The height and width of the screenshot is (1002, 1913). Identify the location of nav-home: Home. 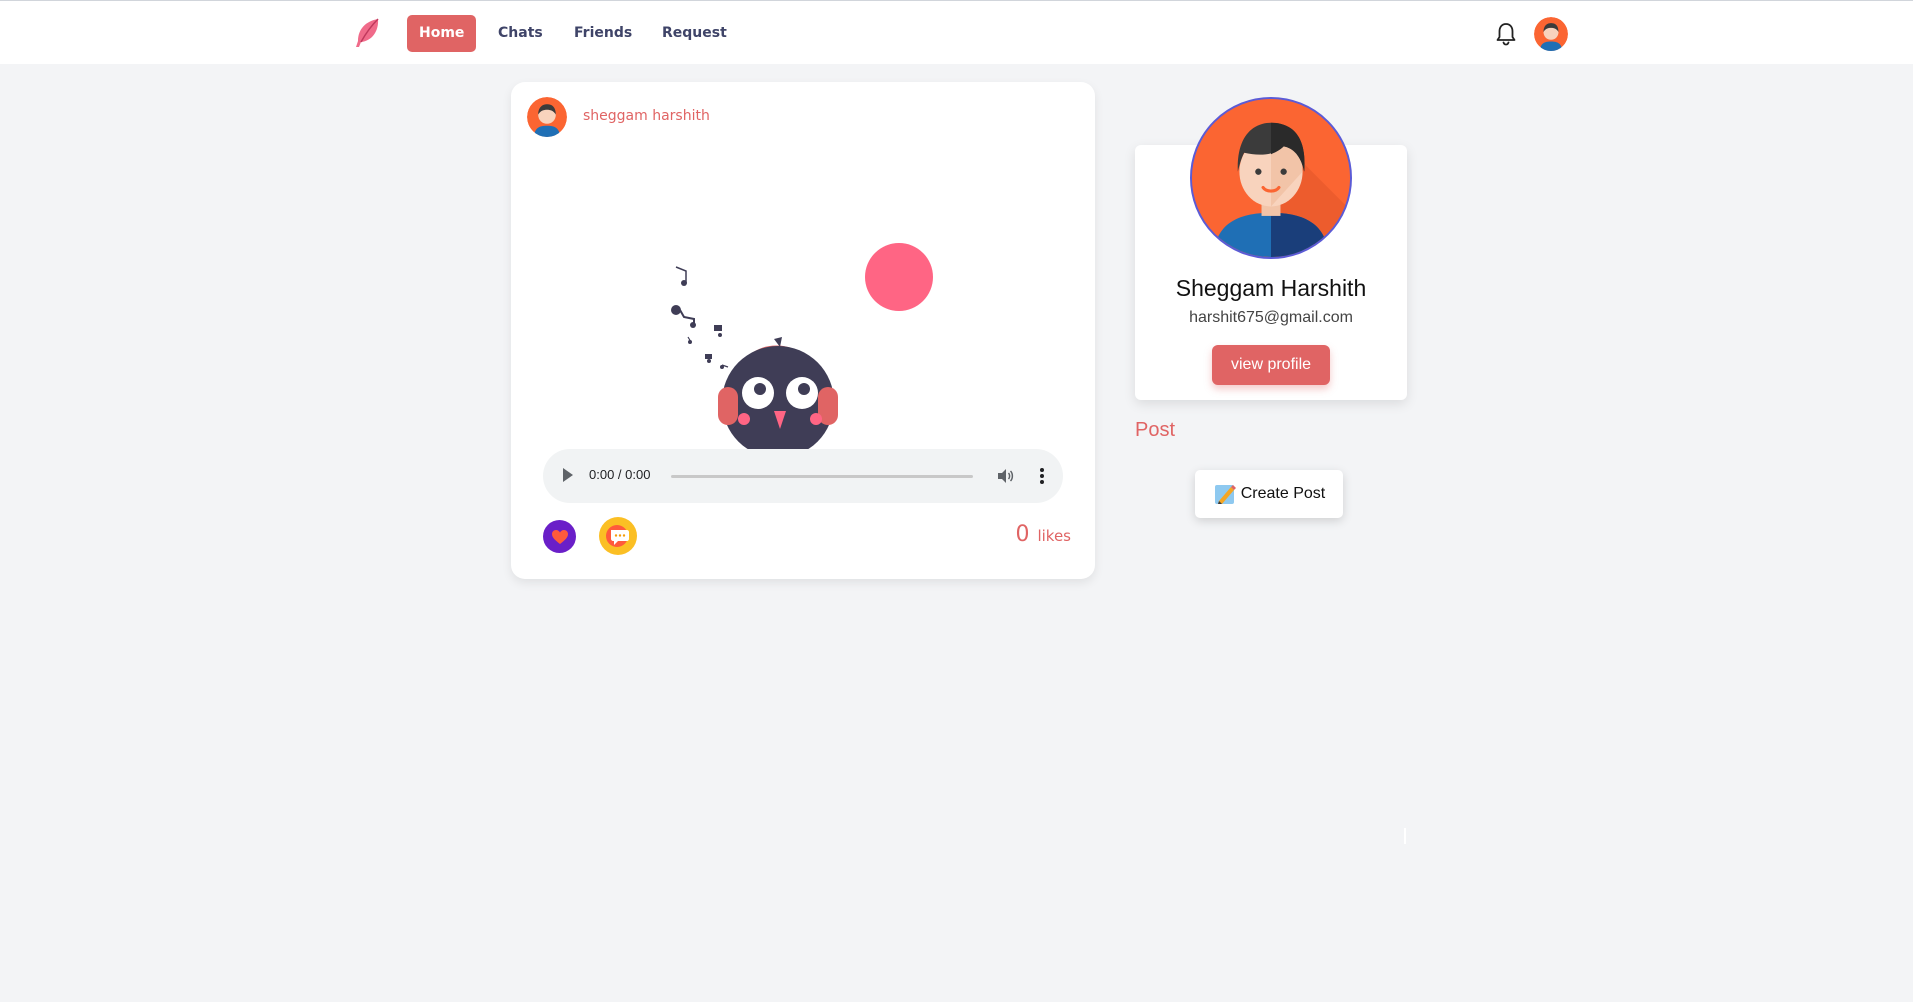
(442, 33).